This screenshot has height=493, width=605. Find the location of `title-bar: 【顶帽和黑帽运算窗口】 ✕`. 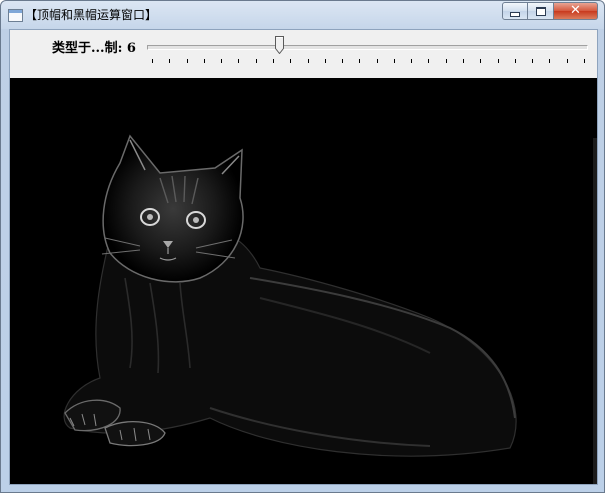

title-bar: 【顶帽和黑帽运算窗口】 ✕ is located at coordinates (302, 15).